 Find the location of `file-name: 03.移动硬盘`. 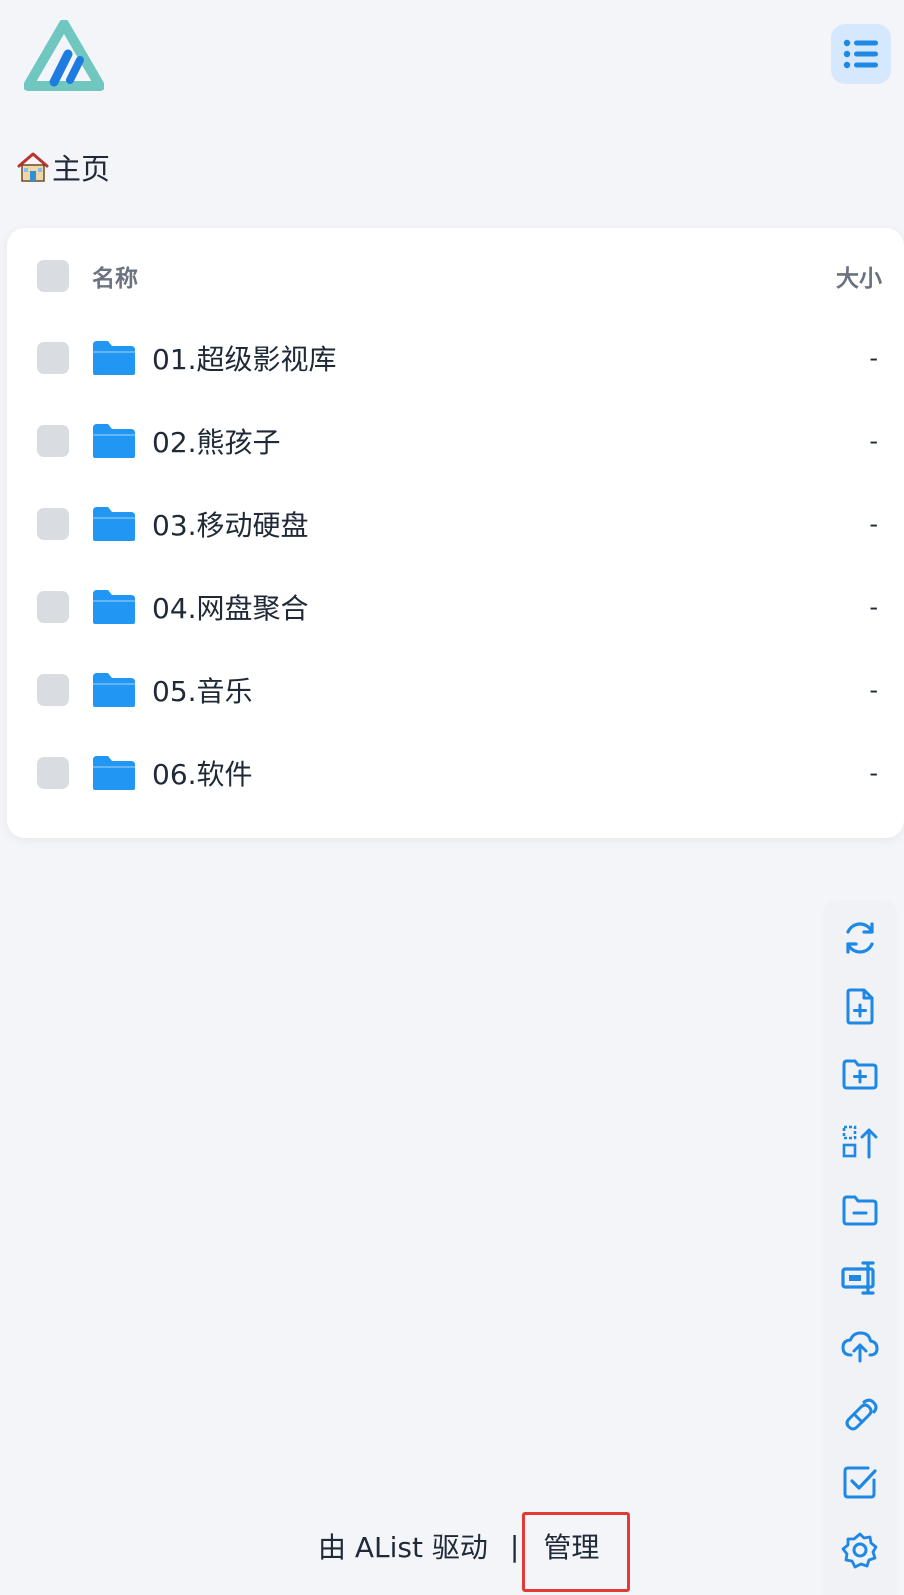

file-name: 03.移动硬盘 is located at coordinates (230, 524).